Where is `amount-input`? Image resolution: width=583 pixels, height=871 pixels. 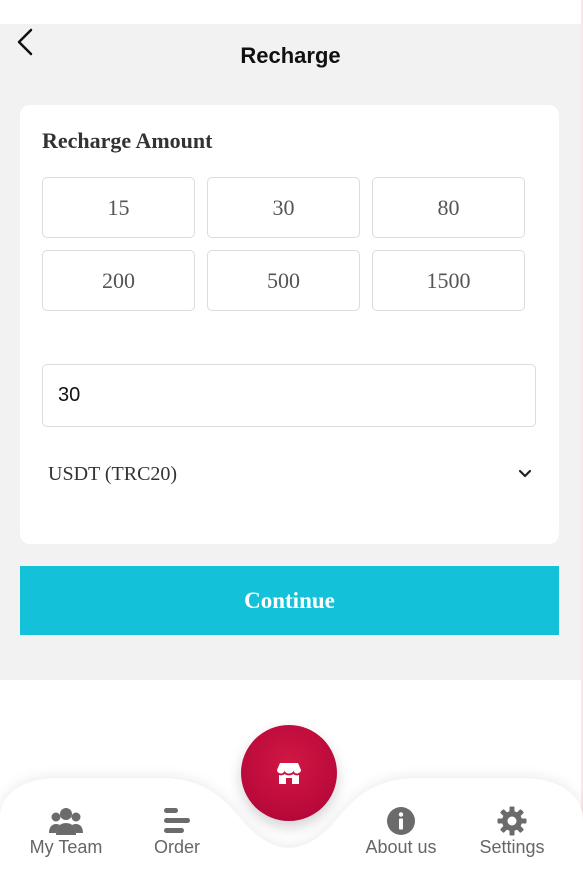 amount-input is located at coordinates (289, 395).